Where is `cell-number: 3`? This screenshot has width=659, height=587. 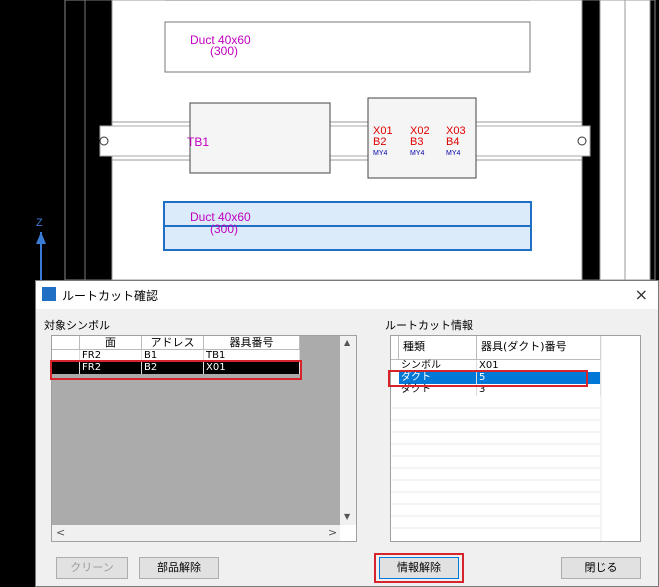 cell-number: 3 is located at coordinates (539, 390).